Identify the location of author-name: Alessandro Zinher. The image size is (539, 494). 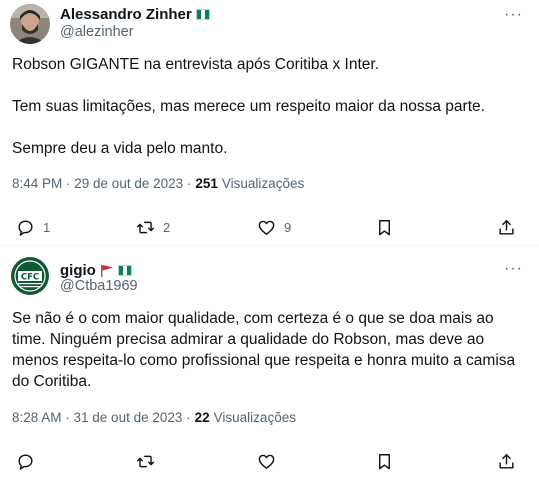
(126, 14).